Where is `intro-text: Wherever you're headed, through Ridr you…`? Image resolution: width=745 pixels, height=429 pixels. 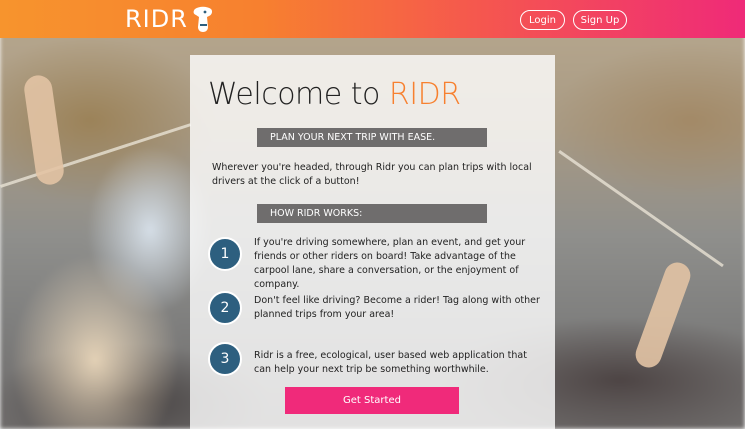 intro-text: Wherever you're headed, through Ridr you… is located at coordinates (372, 174).